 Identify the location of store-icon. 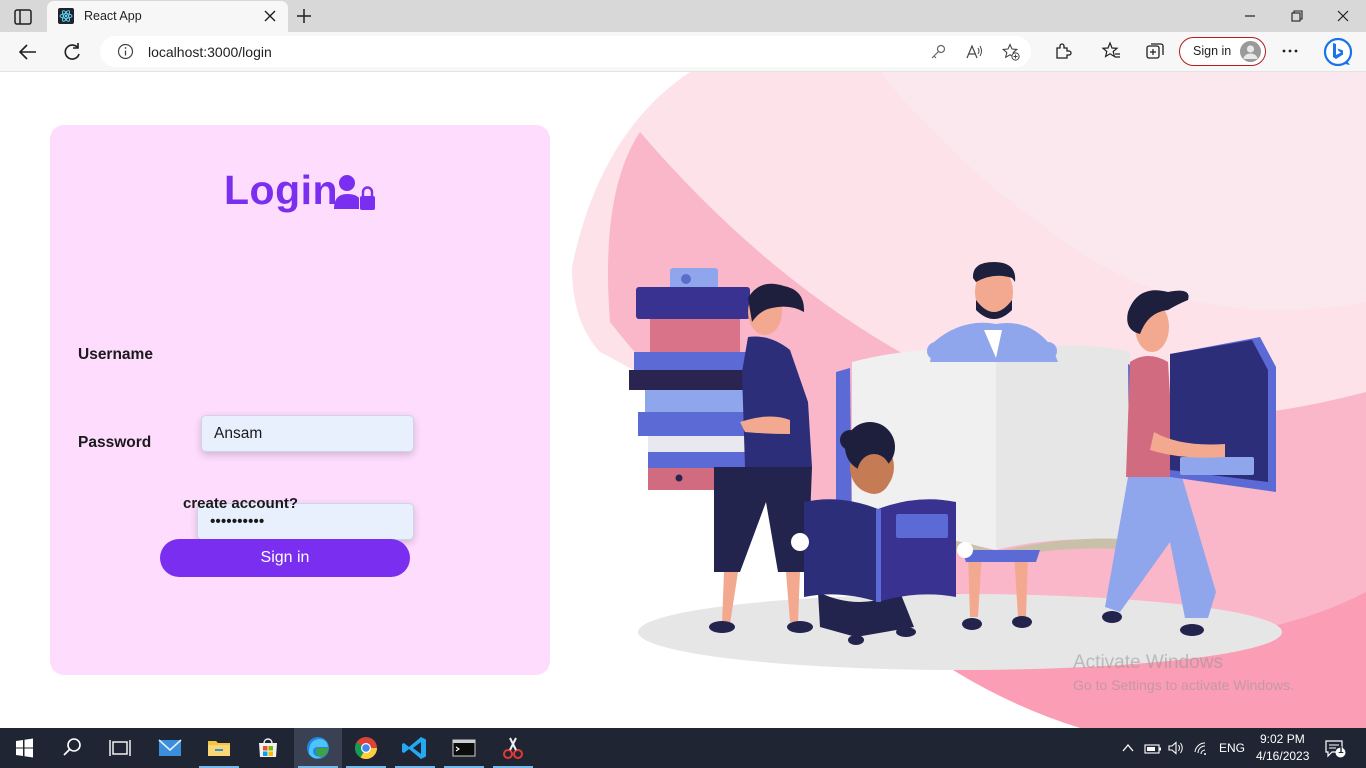
(268, 748).